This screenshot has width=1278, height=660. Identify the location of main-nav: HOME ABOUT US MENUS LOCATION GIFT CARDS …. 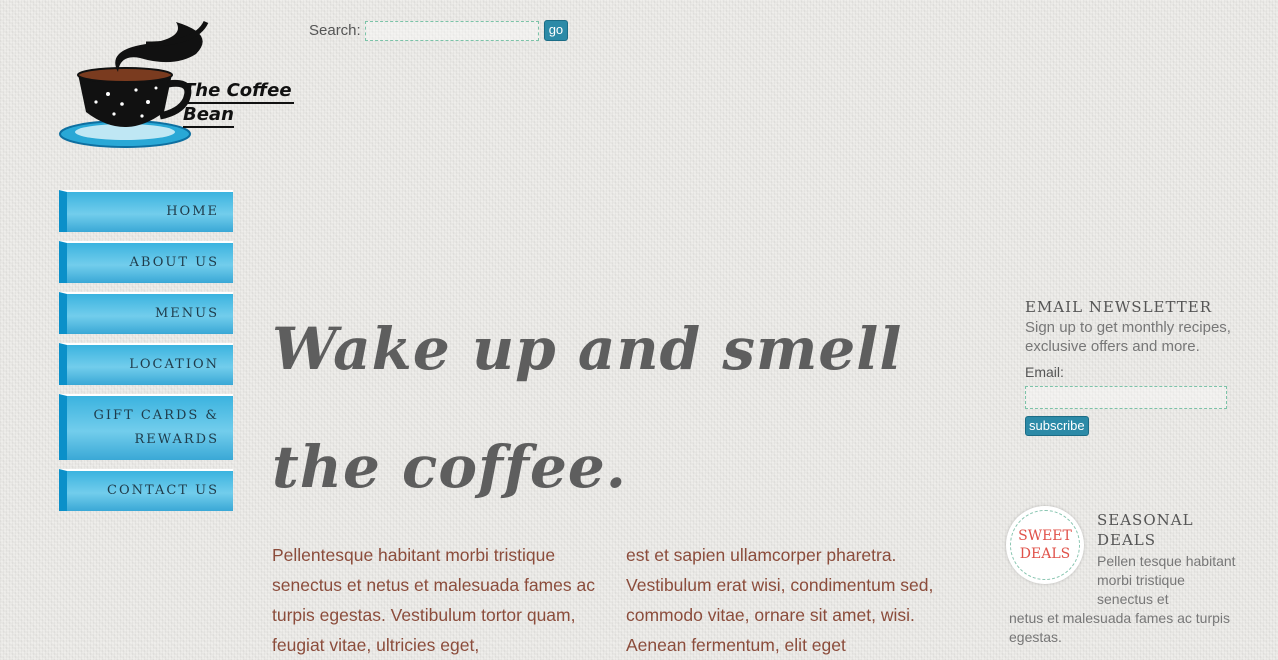
(146, 355).